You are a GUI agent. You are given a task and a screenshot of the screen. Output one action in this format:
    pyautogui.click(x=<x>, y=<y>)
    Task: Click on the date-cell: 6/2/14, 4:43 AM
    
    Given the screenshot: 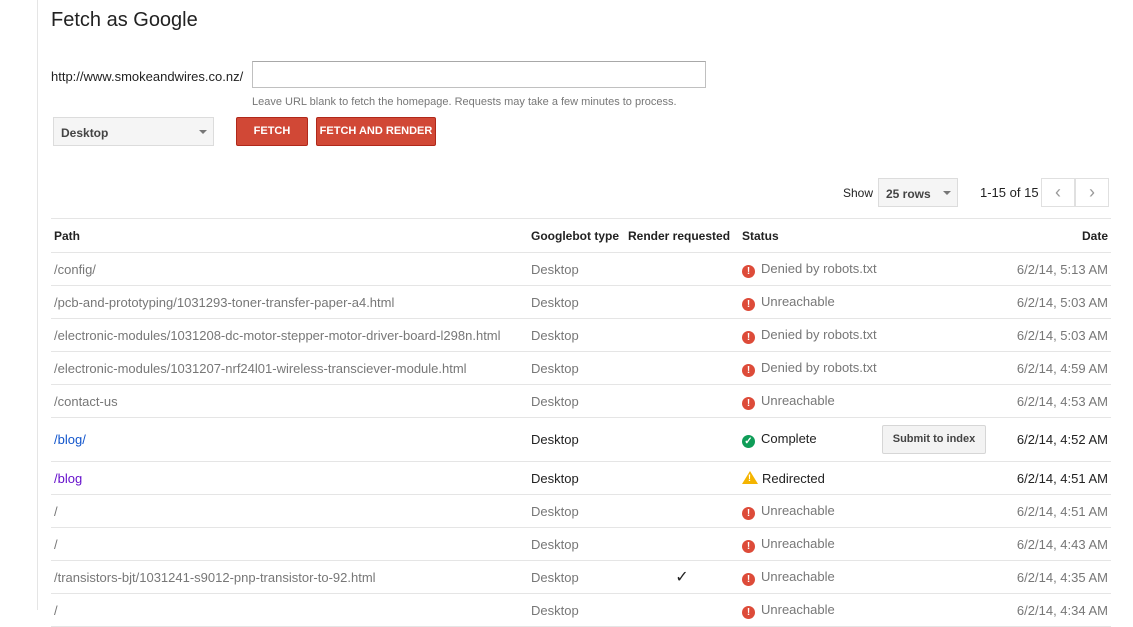 What is the action you would take?
    pyautogui.click(x=1055, y=544)
    